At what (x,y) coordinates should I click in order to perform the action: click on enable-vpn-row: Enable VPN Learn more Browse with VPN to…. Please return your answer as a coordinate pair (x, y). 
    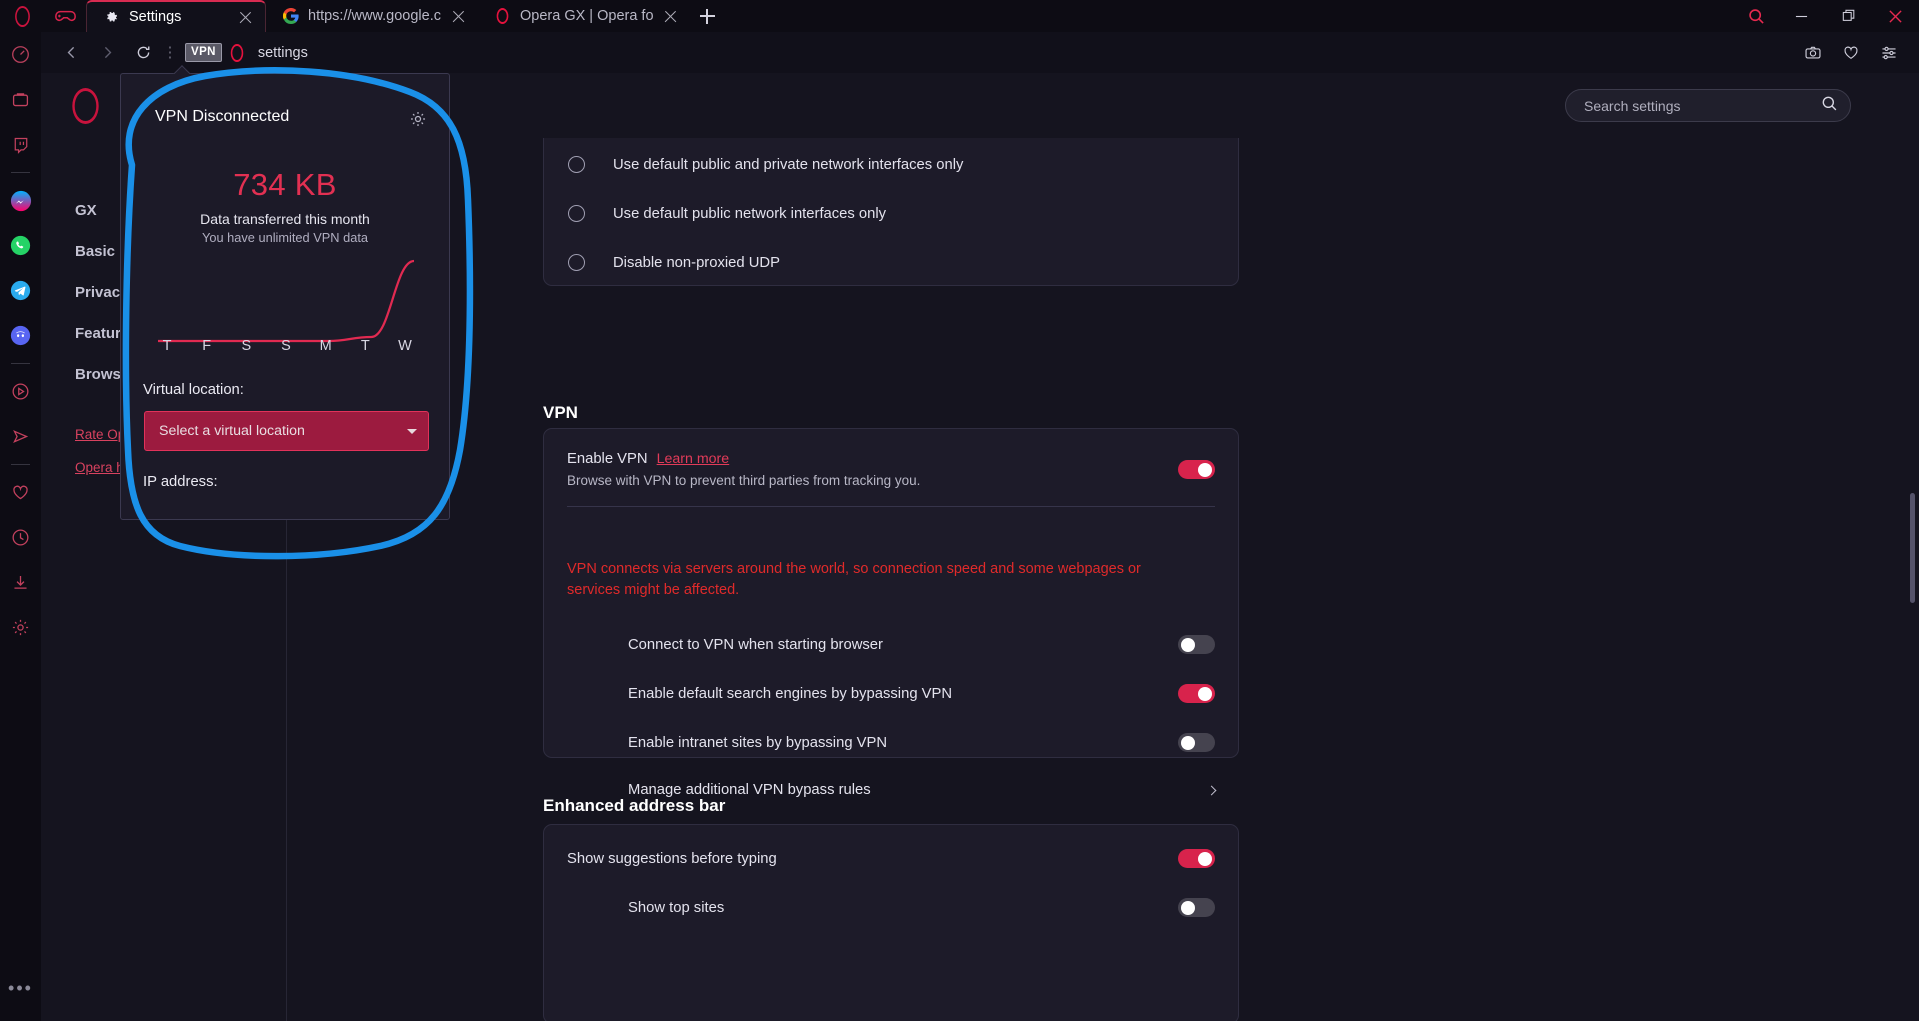
    Looking at the image, I should click on (891, 479).